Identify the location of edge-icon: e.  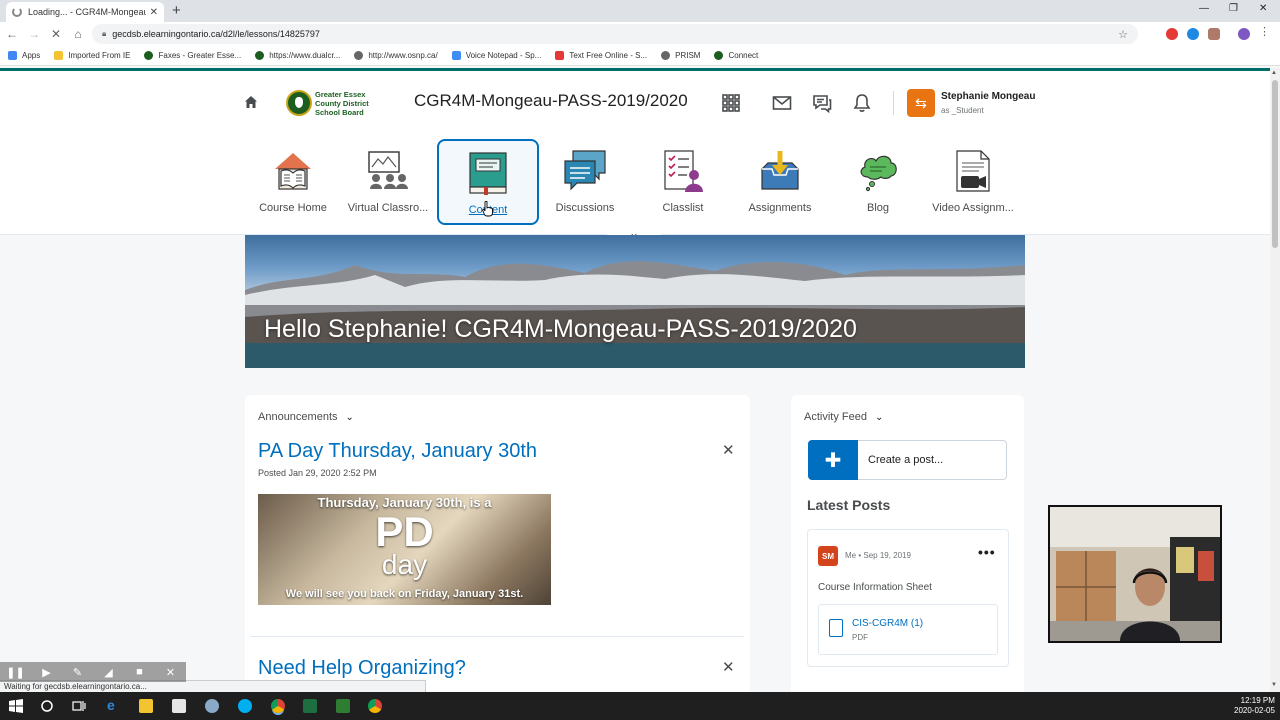
(114, 705).